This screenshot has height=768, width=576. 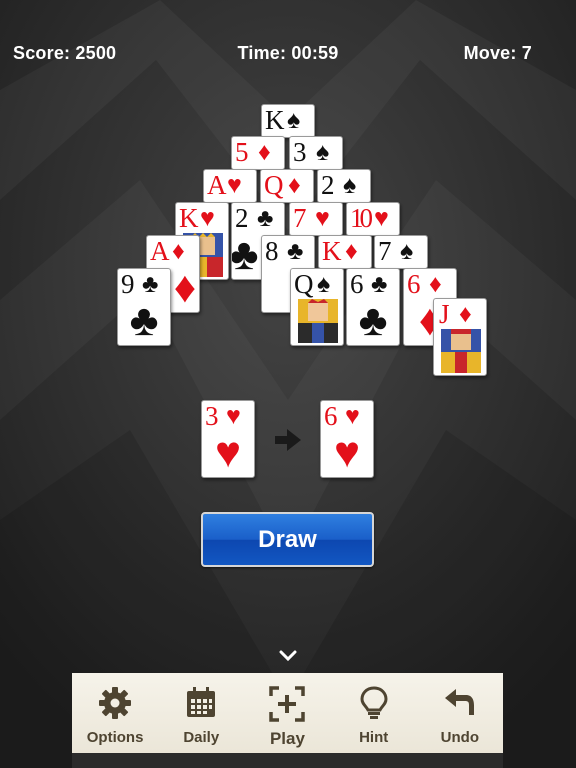 What do you see at coordinates (287, 760) in the screenshot?
I see `toolbar-bottom-strip` at bounding box center [287, 760].